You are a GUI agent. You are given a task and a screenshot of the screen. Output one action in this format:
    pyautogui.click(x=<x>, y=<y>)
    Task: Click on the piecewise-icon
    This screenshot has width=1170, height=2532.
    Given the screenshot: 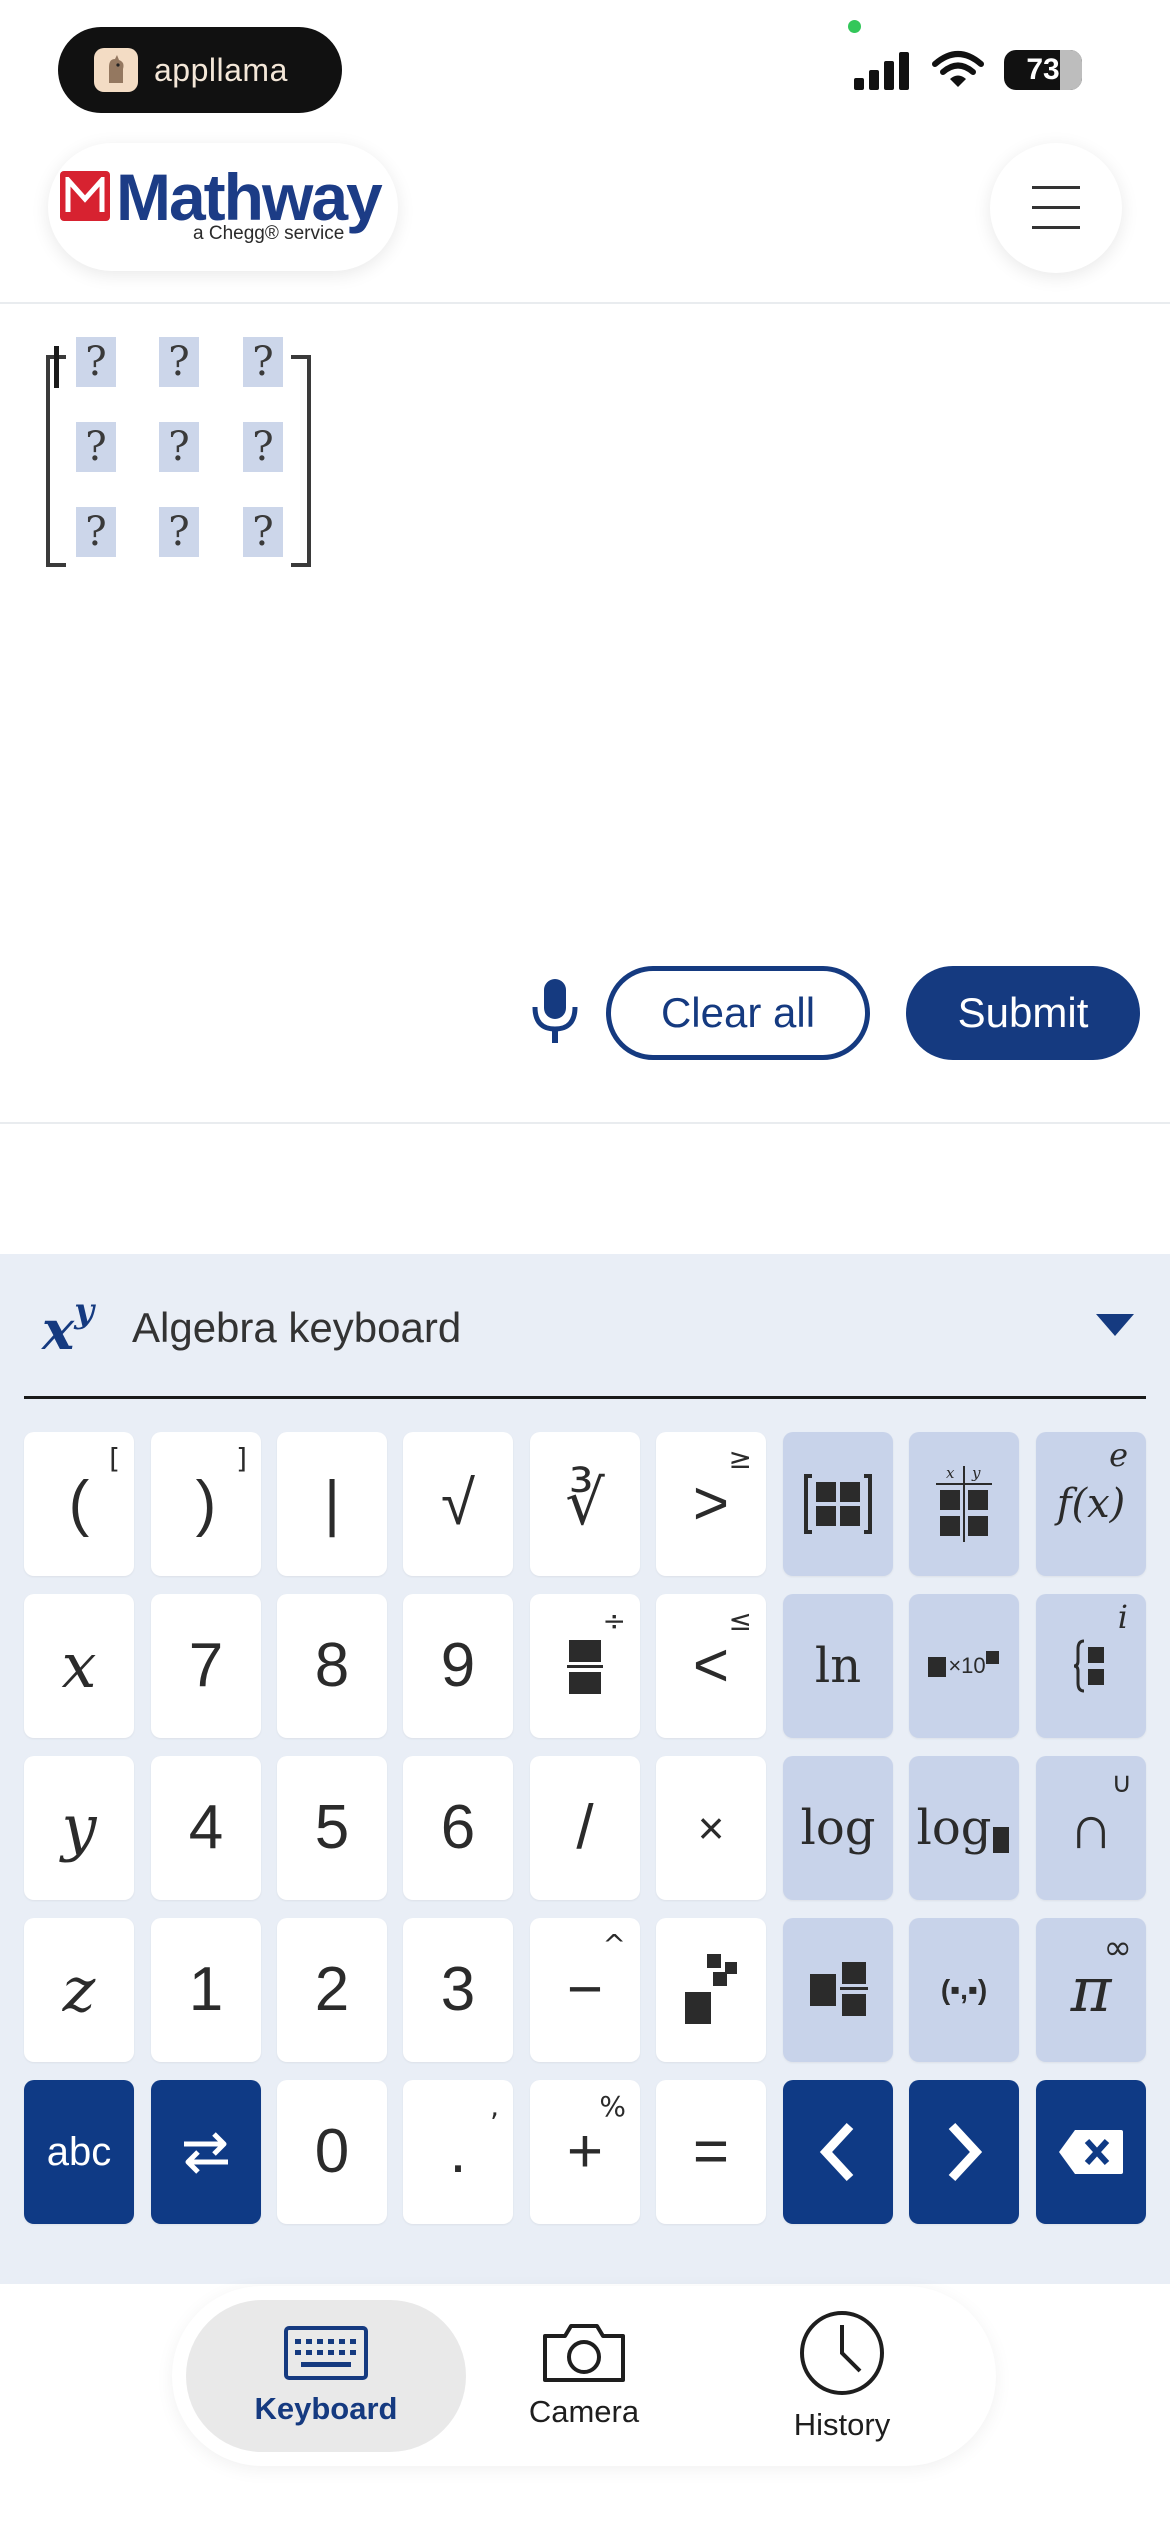 What is the action you would take?
    pyautogui.click(x=1089, y=1666)
    